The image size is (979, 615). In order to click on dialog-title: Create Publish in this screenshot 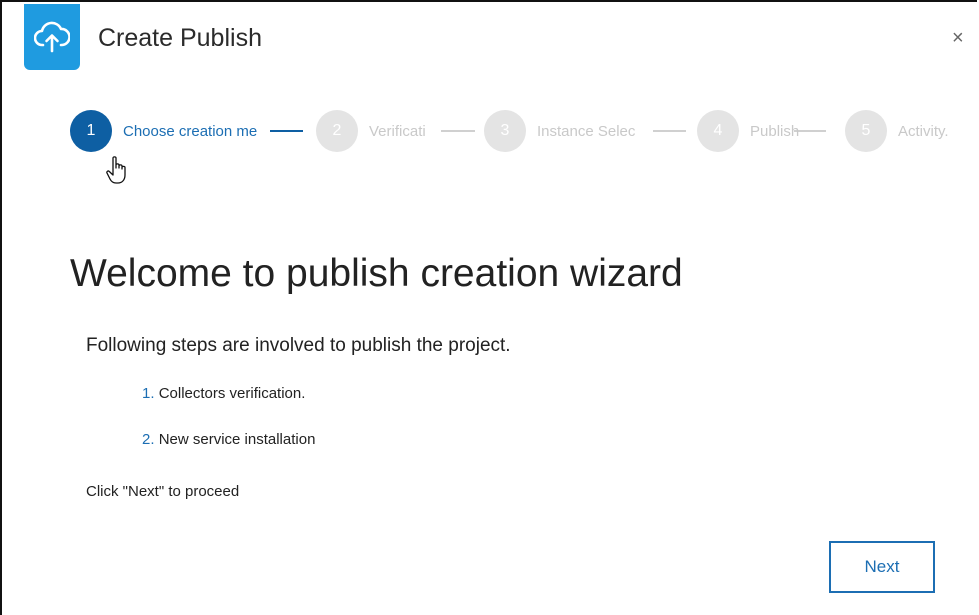, I will do `click(180, 38)`.